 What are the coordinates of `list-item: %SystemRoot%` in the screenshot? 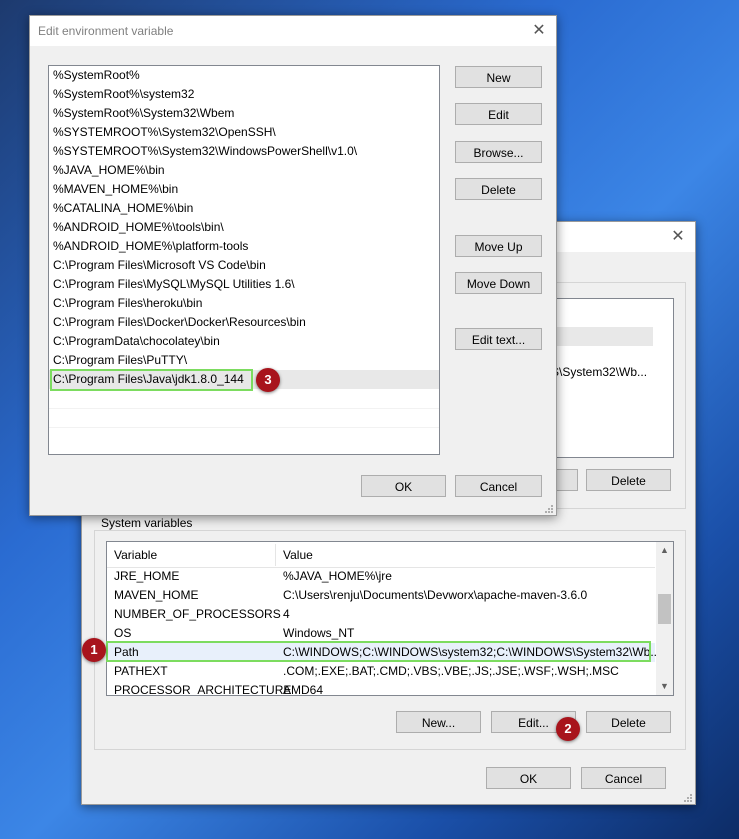 It's located at (96, 75).